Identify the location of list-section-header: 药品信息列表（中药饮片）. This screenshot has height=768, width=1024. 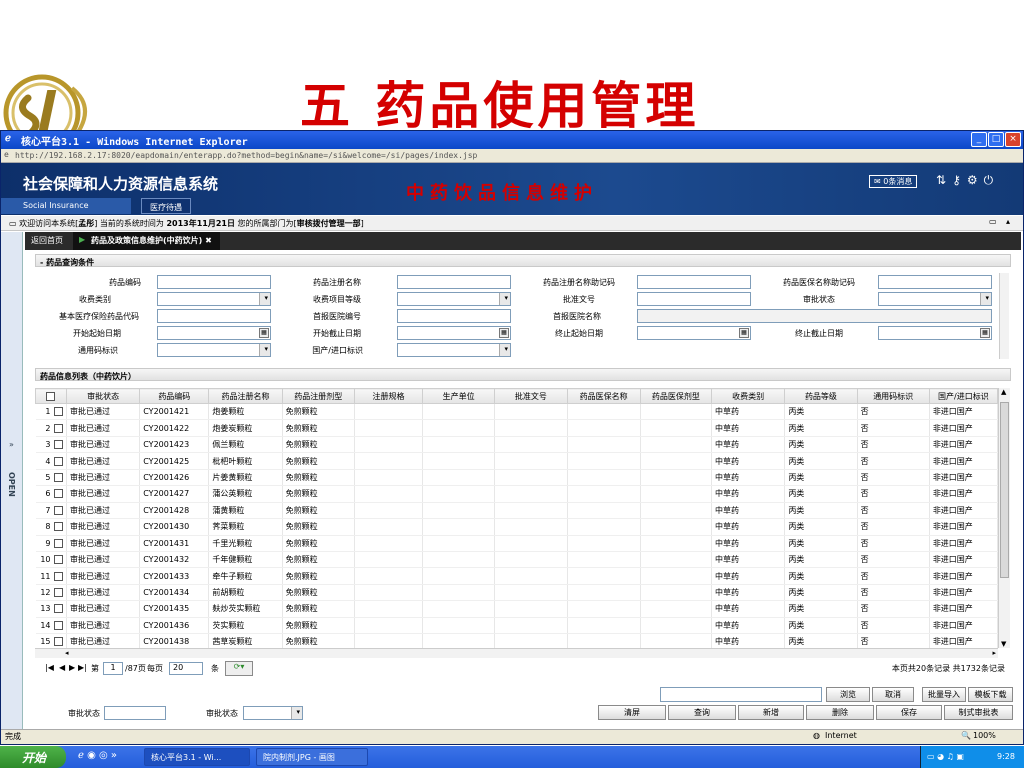
(523, 374).